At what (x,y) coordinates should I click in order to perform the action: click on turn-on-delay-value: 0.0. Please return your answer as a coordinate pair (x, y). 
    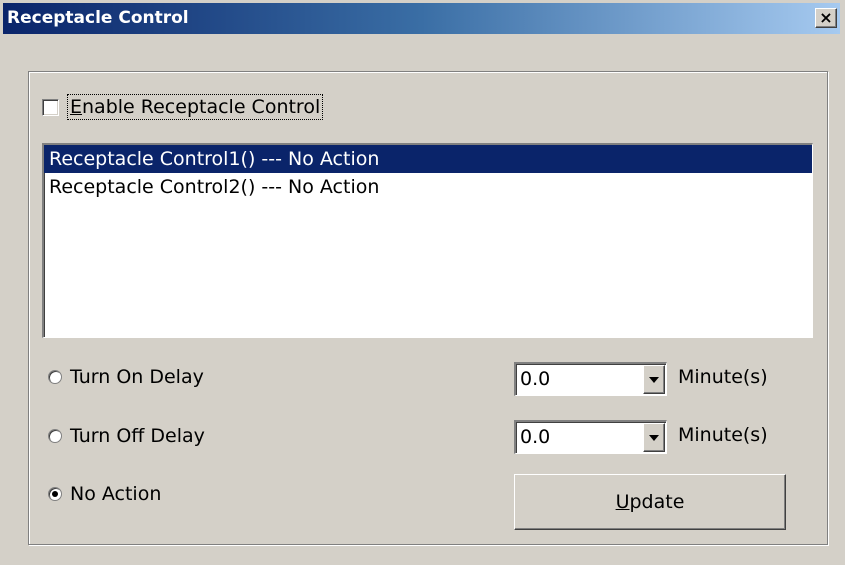
    Looking at the image, I should click on (535, 379).